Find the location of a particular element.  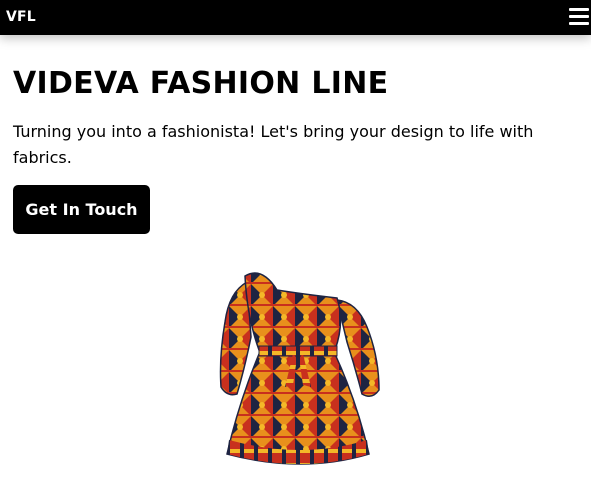

get-in-touch-button: Get In Touch is located at coordinates (81, 209).